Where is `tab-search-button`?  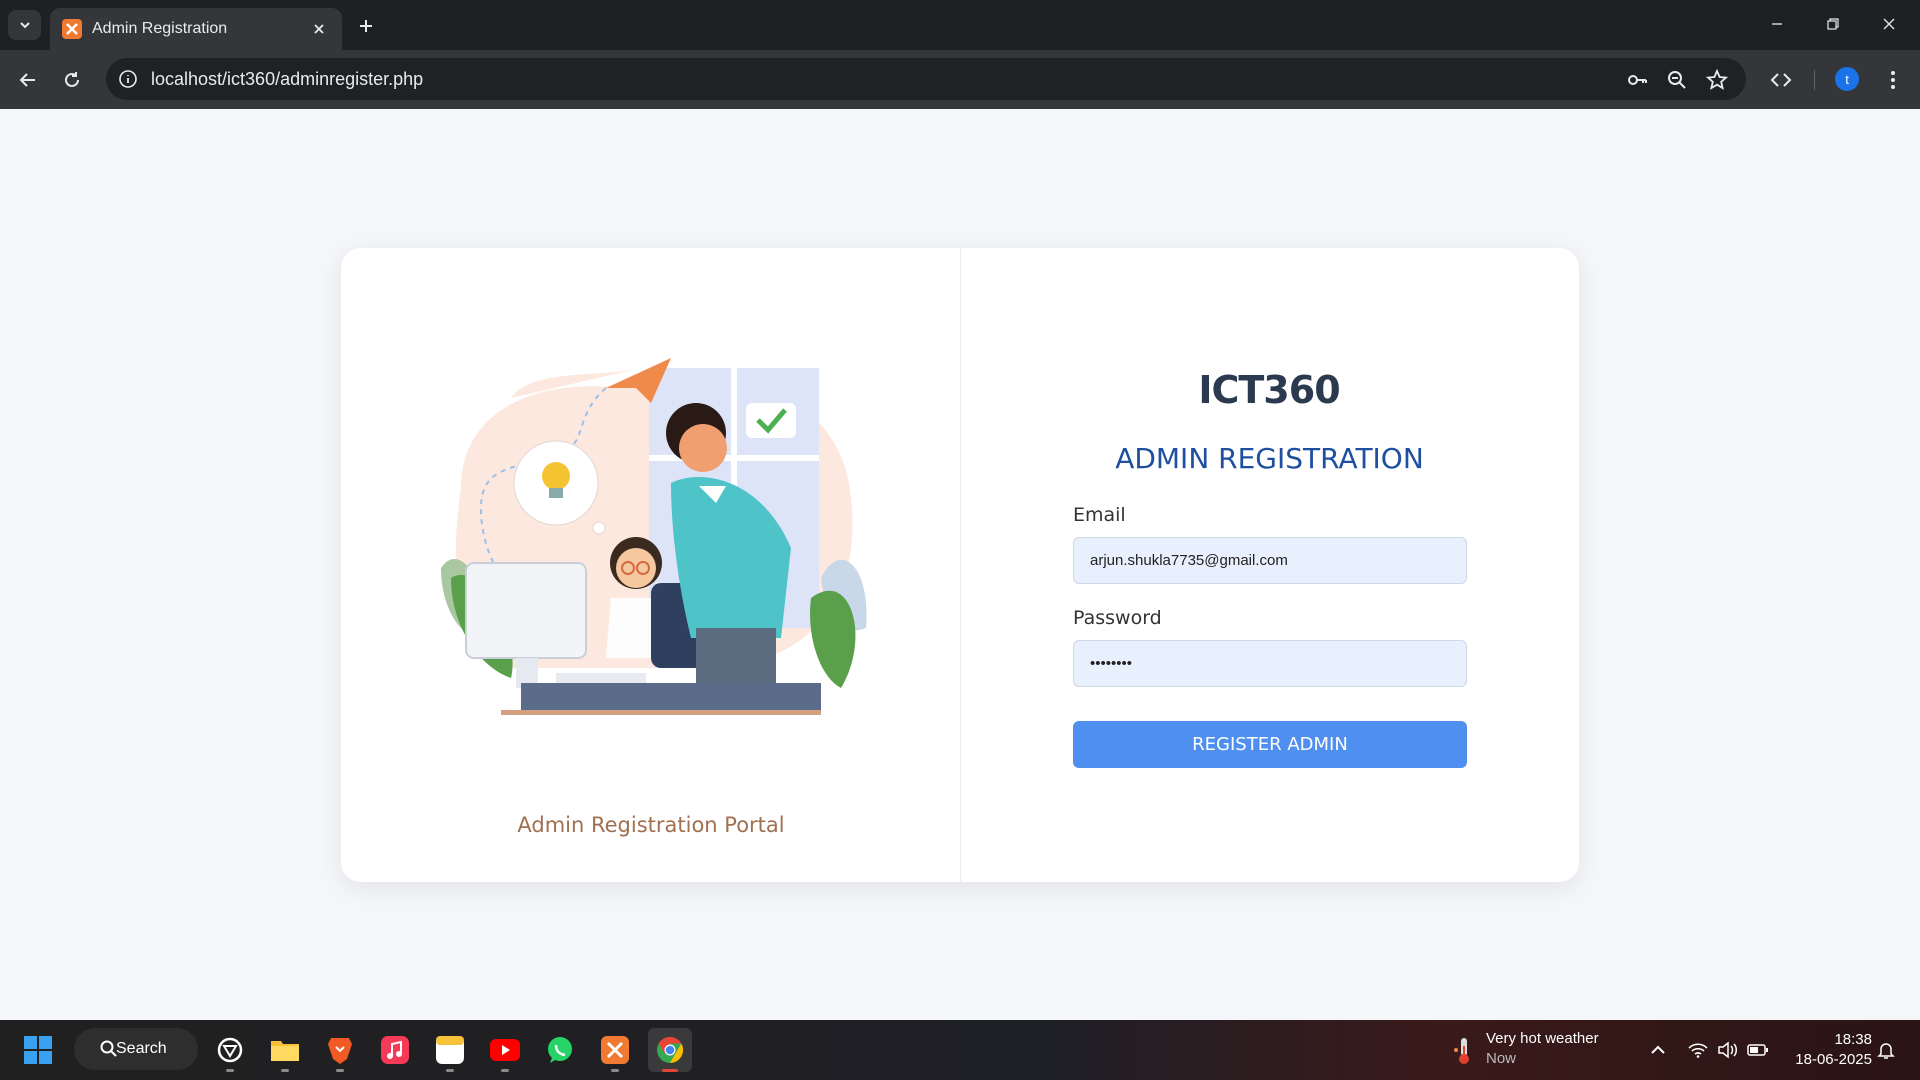 tab-search-button is located at coordinates (24, 25).